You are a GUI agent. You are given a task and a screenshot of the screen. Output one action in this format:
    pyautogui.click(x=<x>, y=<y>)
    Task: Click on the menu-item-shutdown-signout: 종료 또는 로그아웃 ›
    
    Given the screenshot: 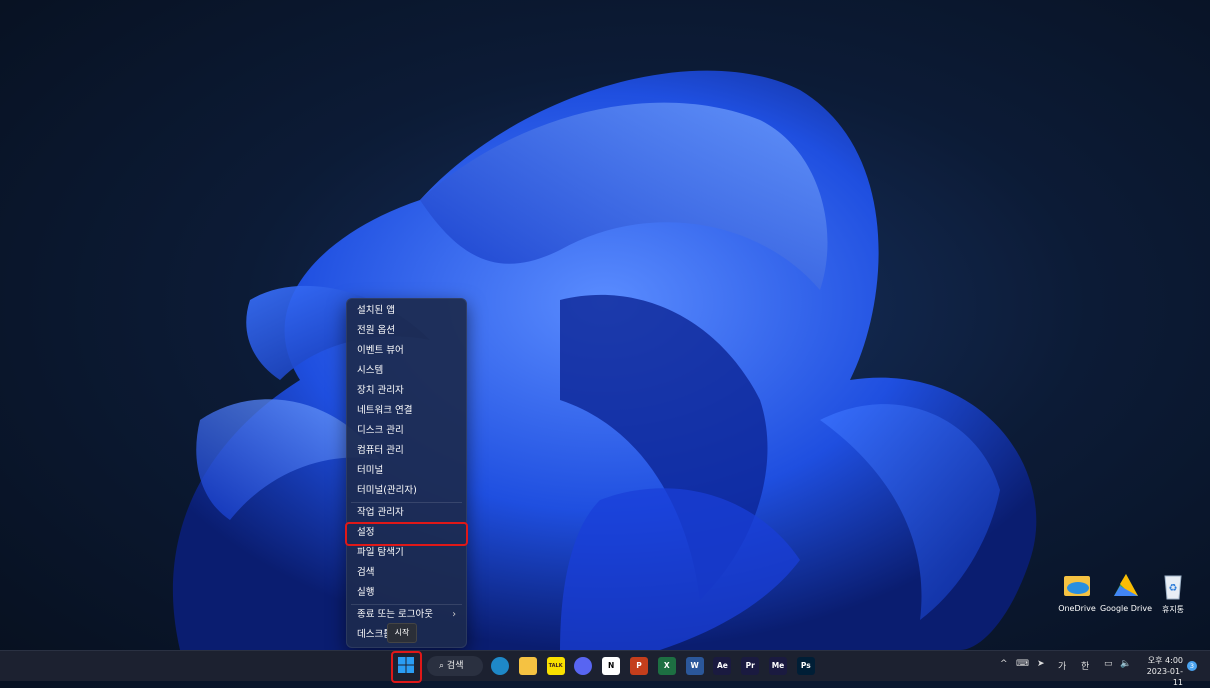 What is the action you would take?
    pyautogui.click(x=406, y=615)
    